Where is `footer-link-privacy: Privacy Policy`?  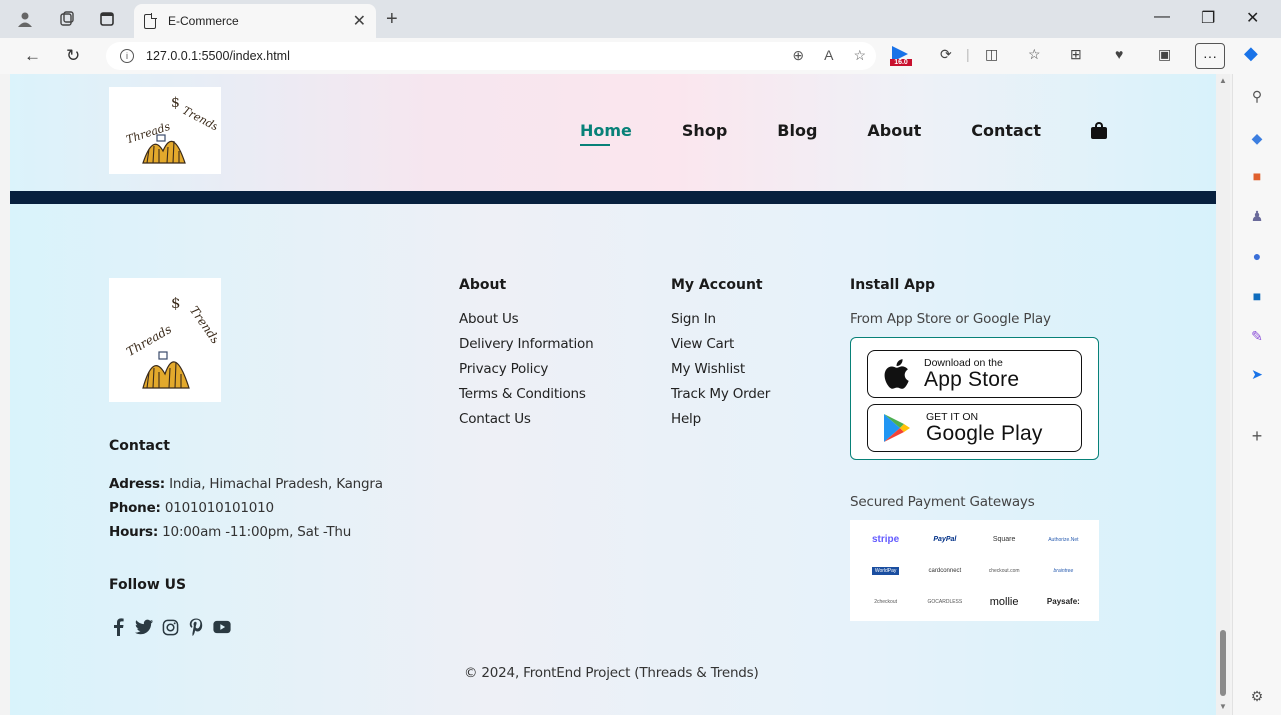
footer-link-privacy: Privacy Policy is located at coordinates (526, 369).